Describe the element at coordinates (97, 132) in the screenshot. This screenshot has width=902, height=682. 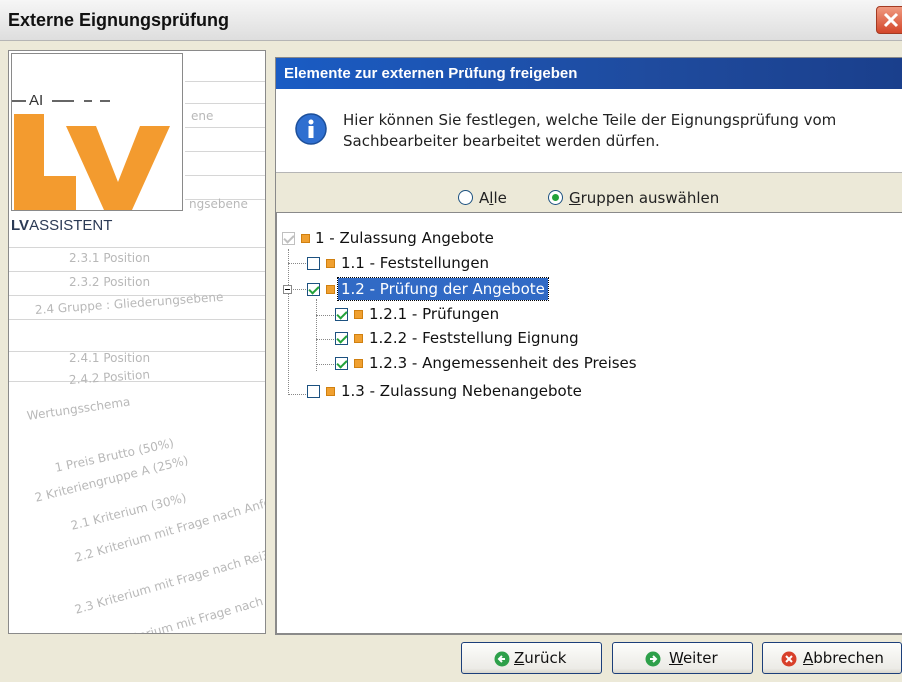
I see `lv-logo: AI` at that location.